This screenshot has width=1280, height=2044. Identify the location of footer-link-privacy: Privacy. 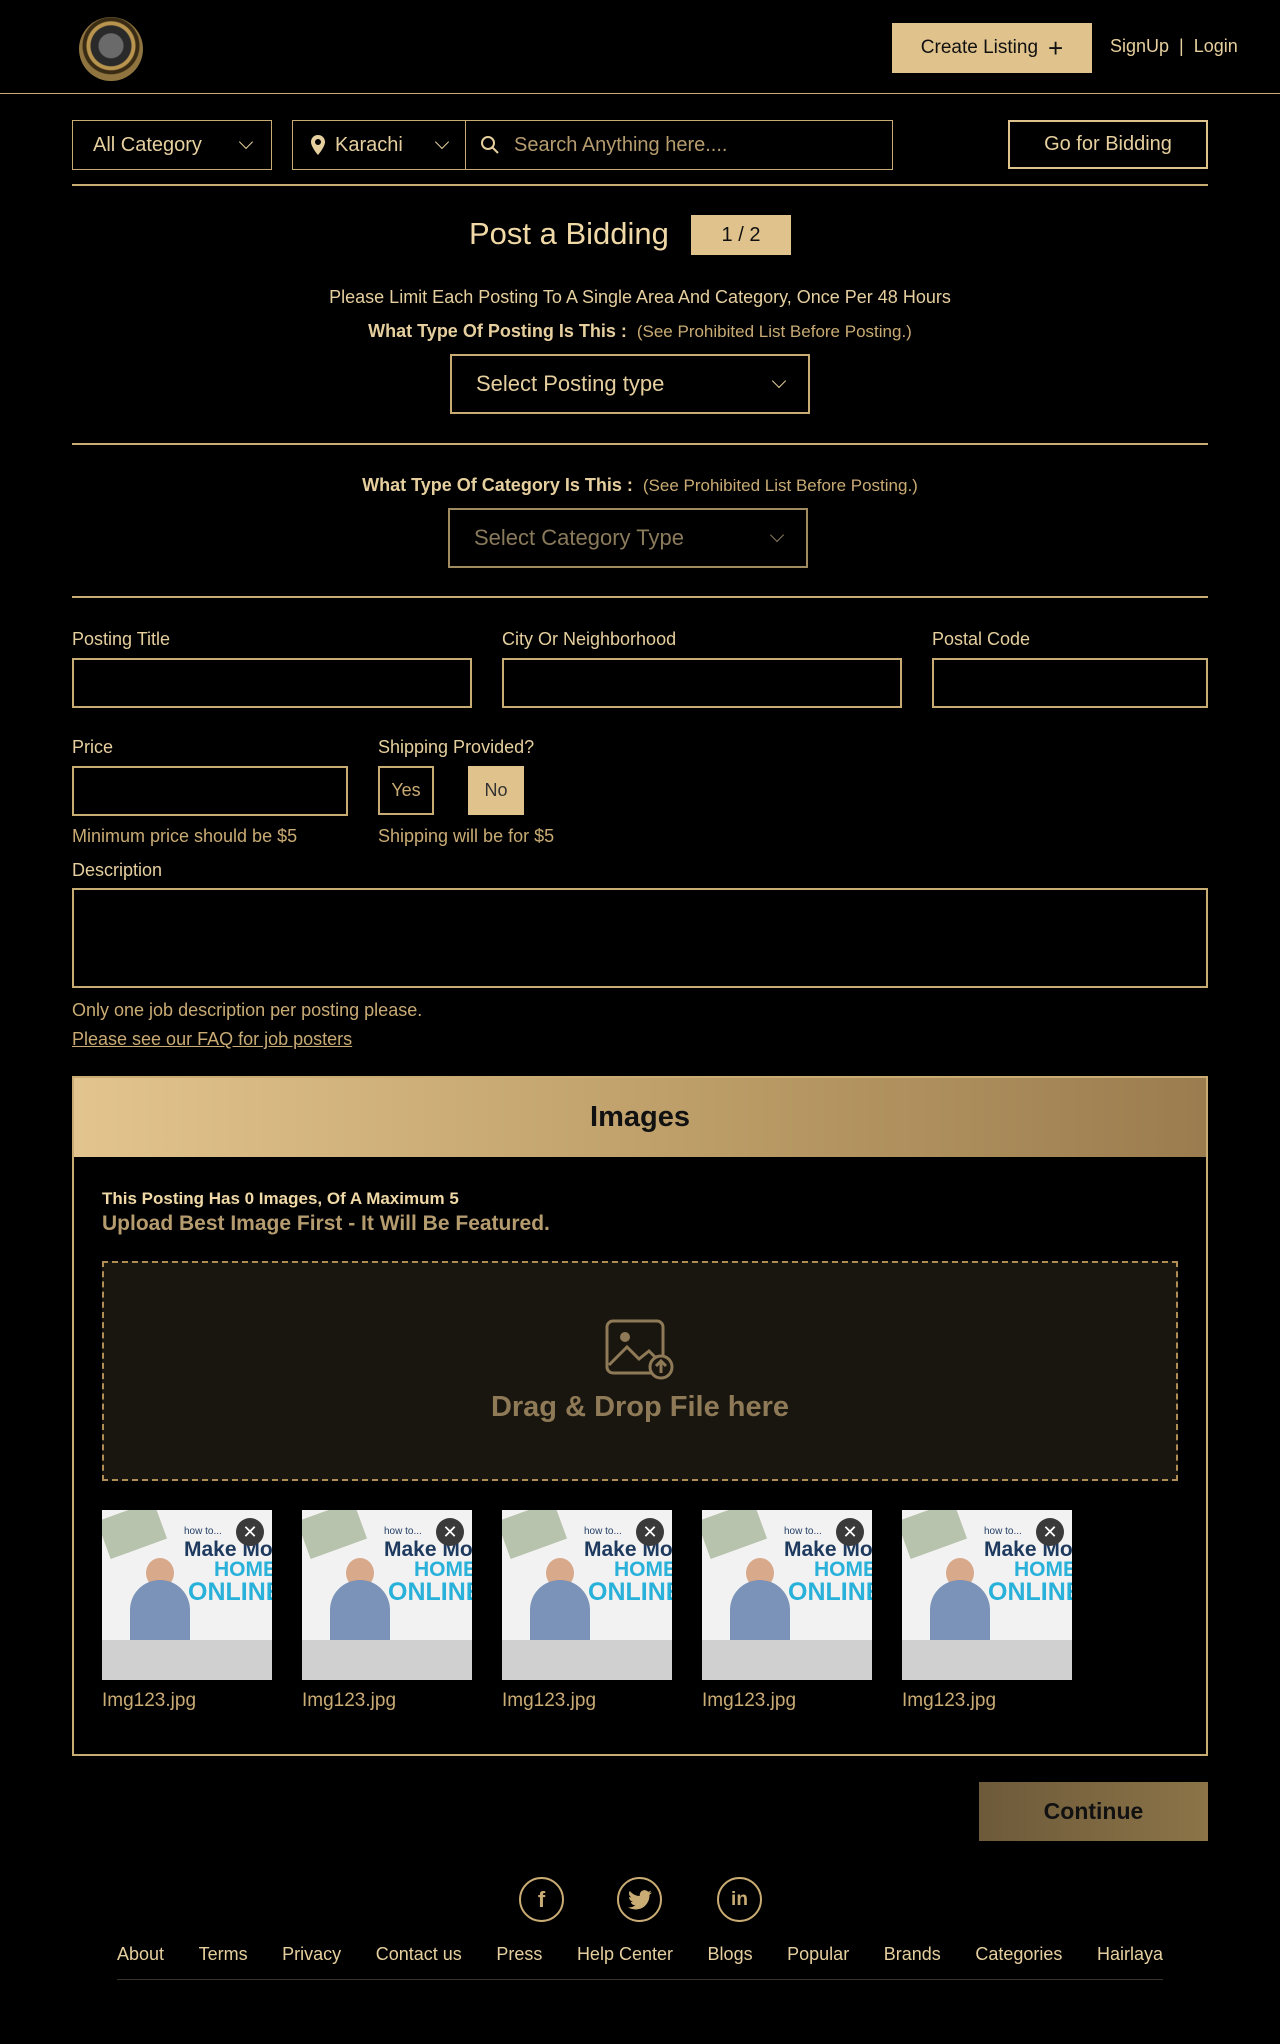
(311, 1954).